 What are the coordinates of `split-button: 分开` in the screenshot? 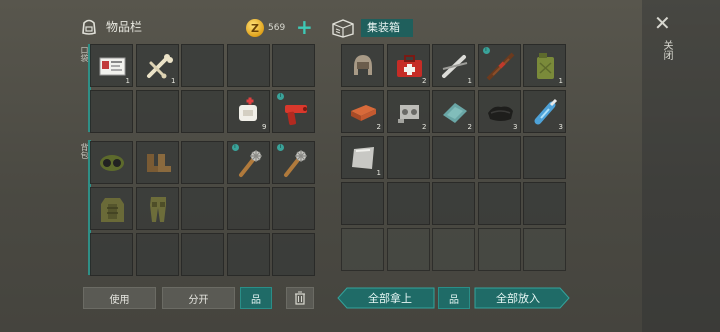 It's located at (198, 298).